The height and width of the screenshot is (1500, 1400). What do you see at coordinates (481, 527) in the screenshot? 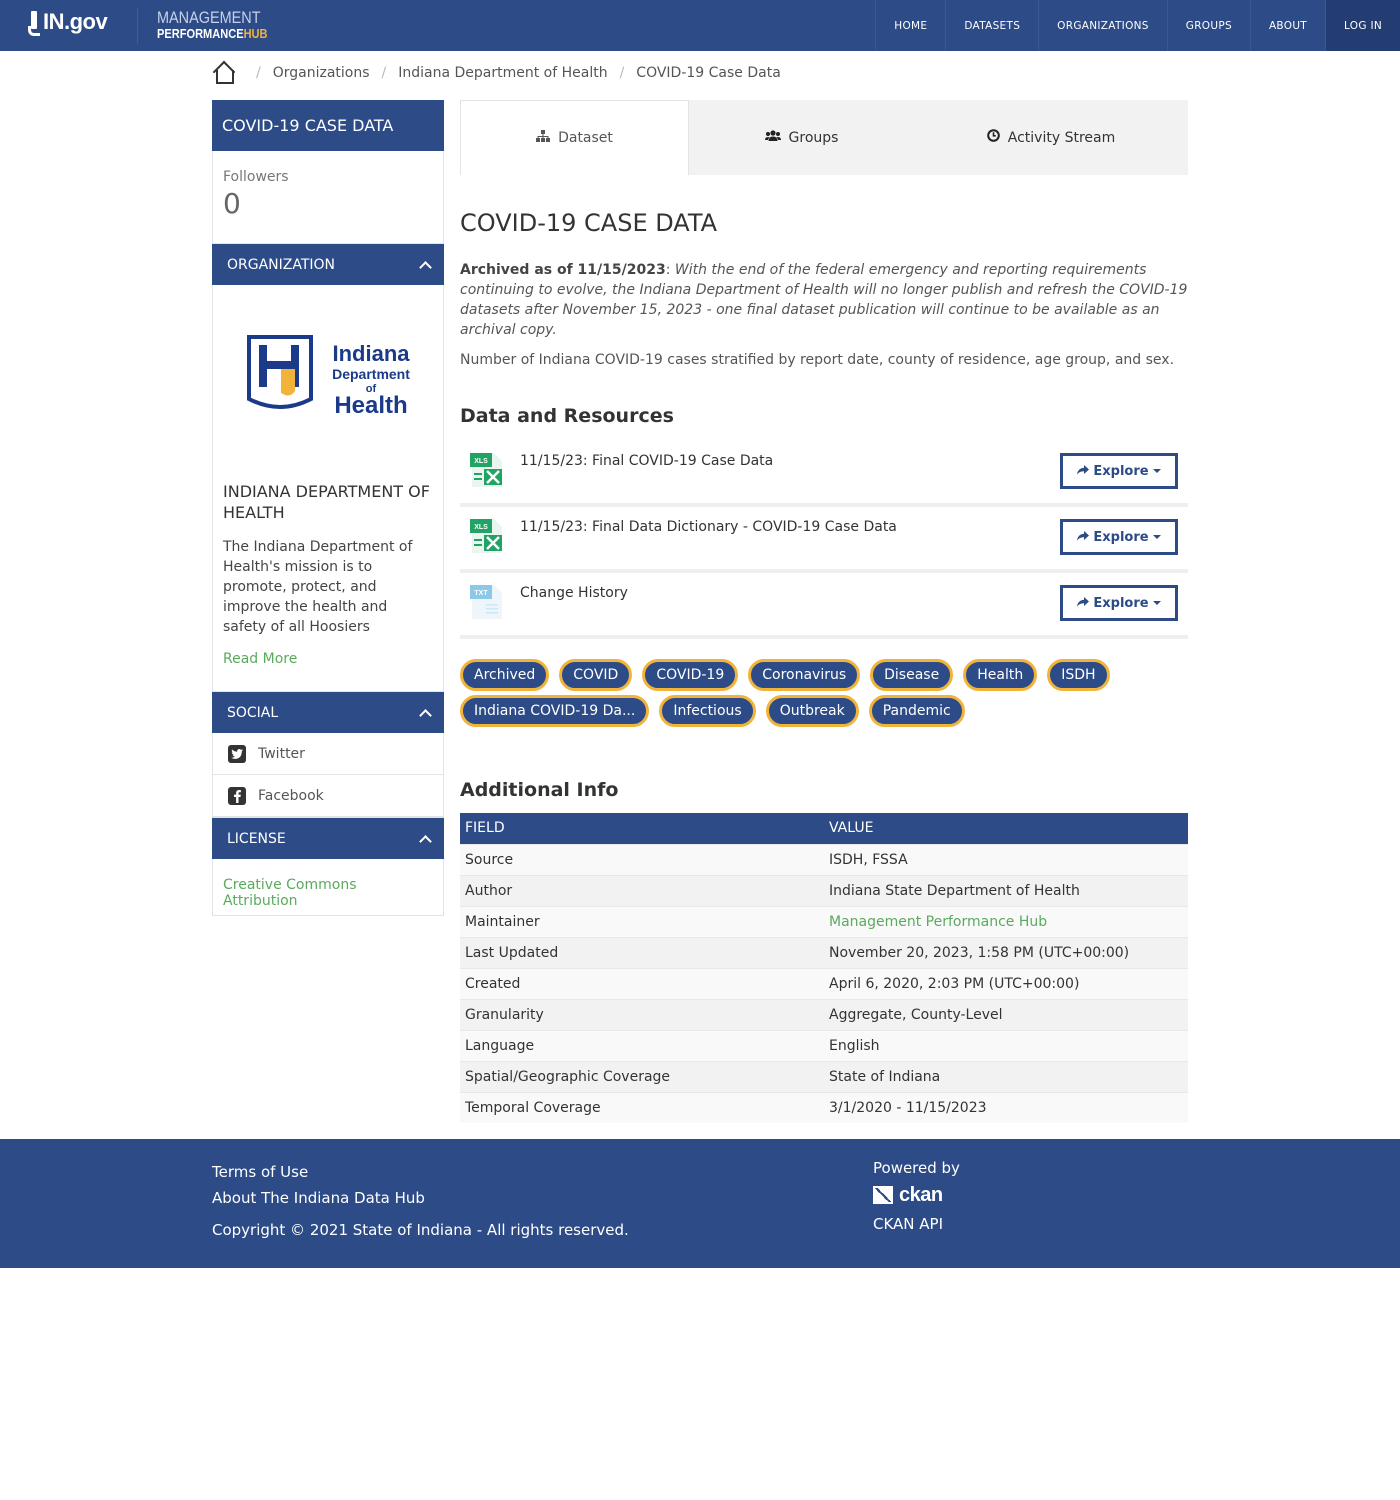
I see `file-format-label: XLS` at bounding box center [481, 527].